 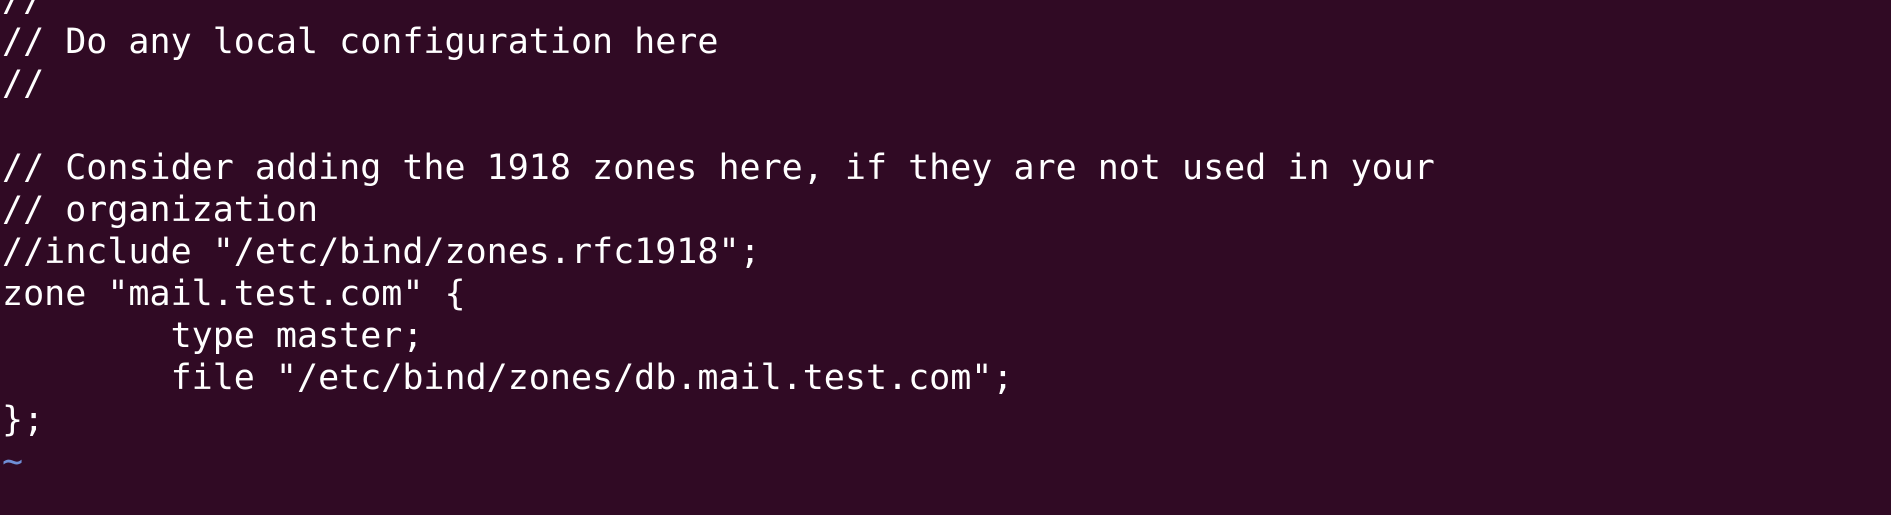 What do you see at coordinates (23, 84) in the screenshot?
I see `code-line-3: //` at bounding box center [23, 84].